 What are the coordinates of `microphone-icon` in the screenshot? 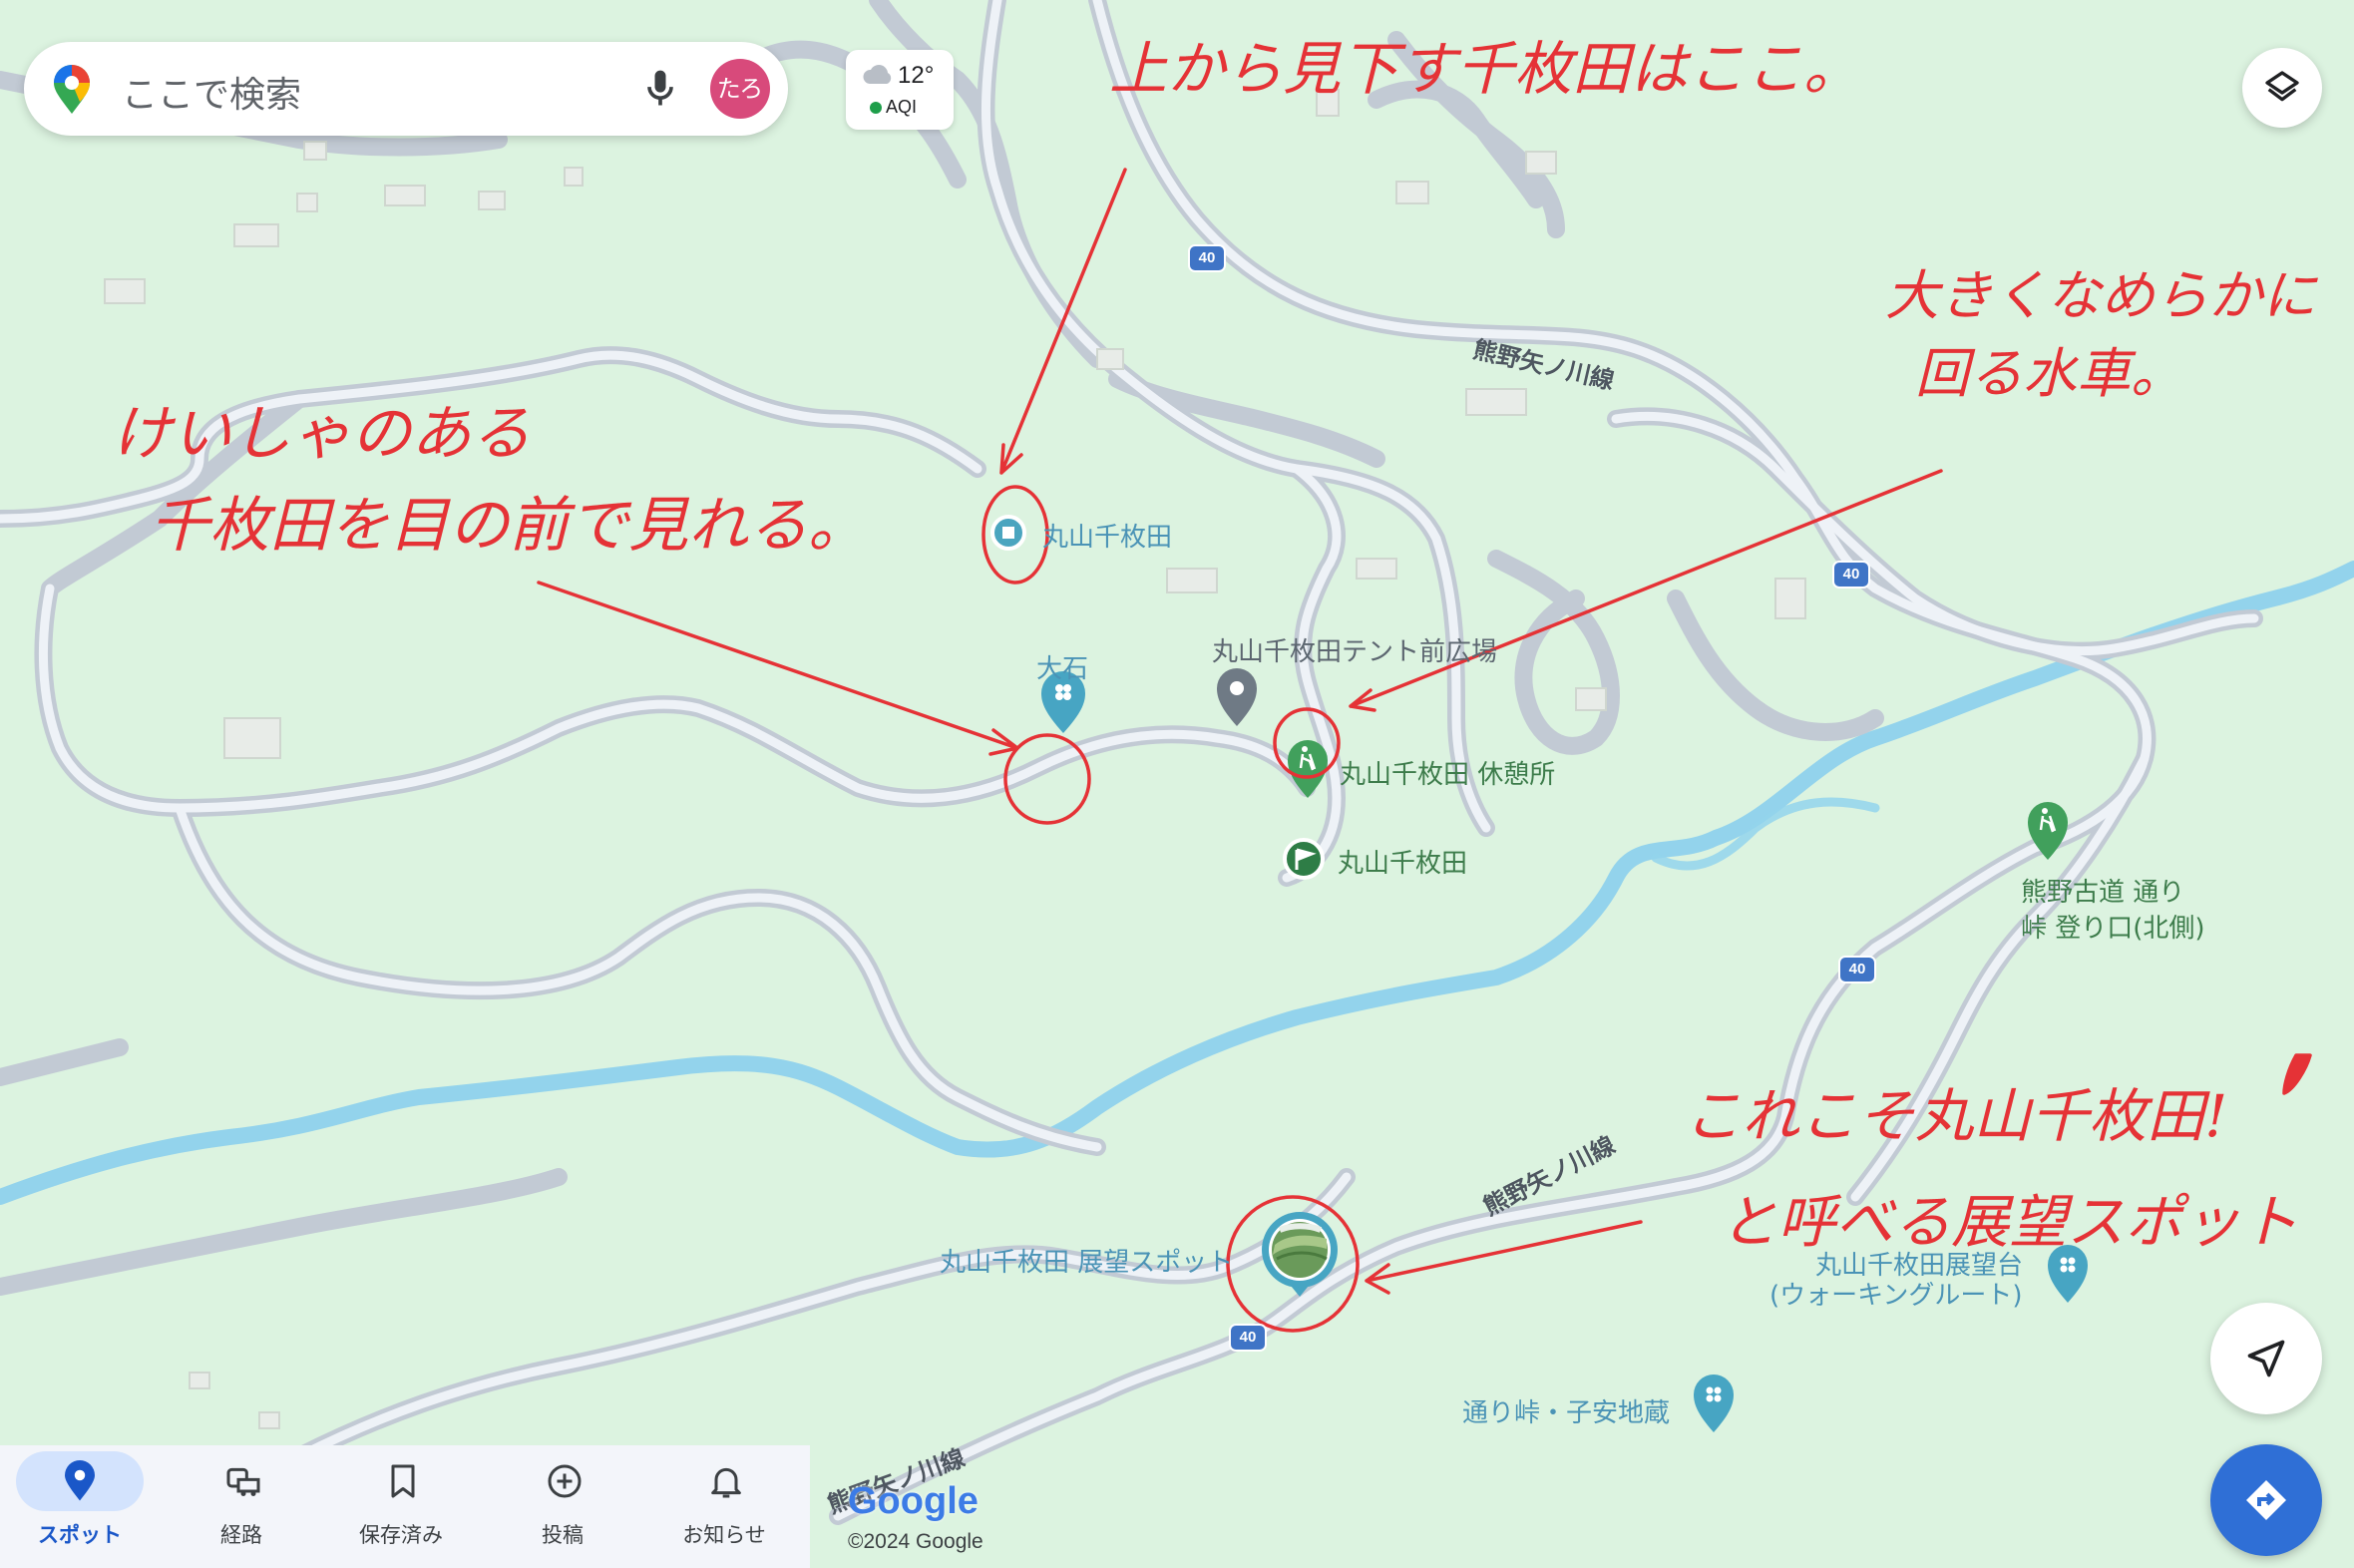 It's located at (660, 89).